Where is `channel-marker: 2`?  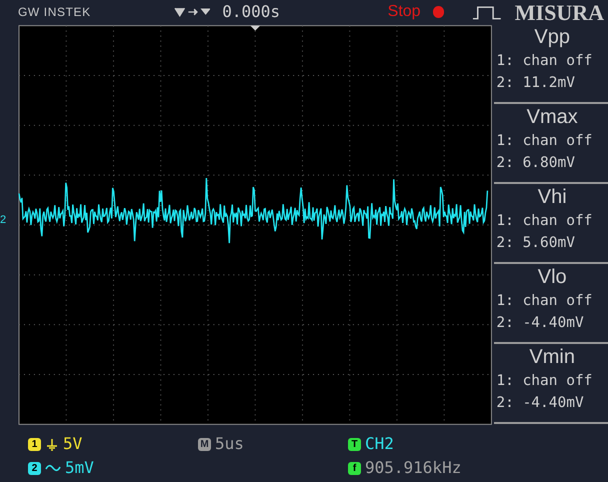
channel-marker: 2 is located at coordinates (3, 220).